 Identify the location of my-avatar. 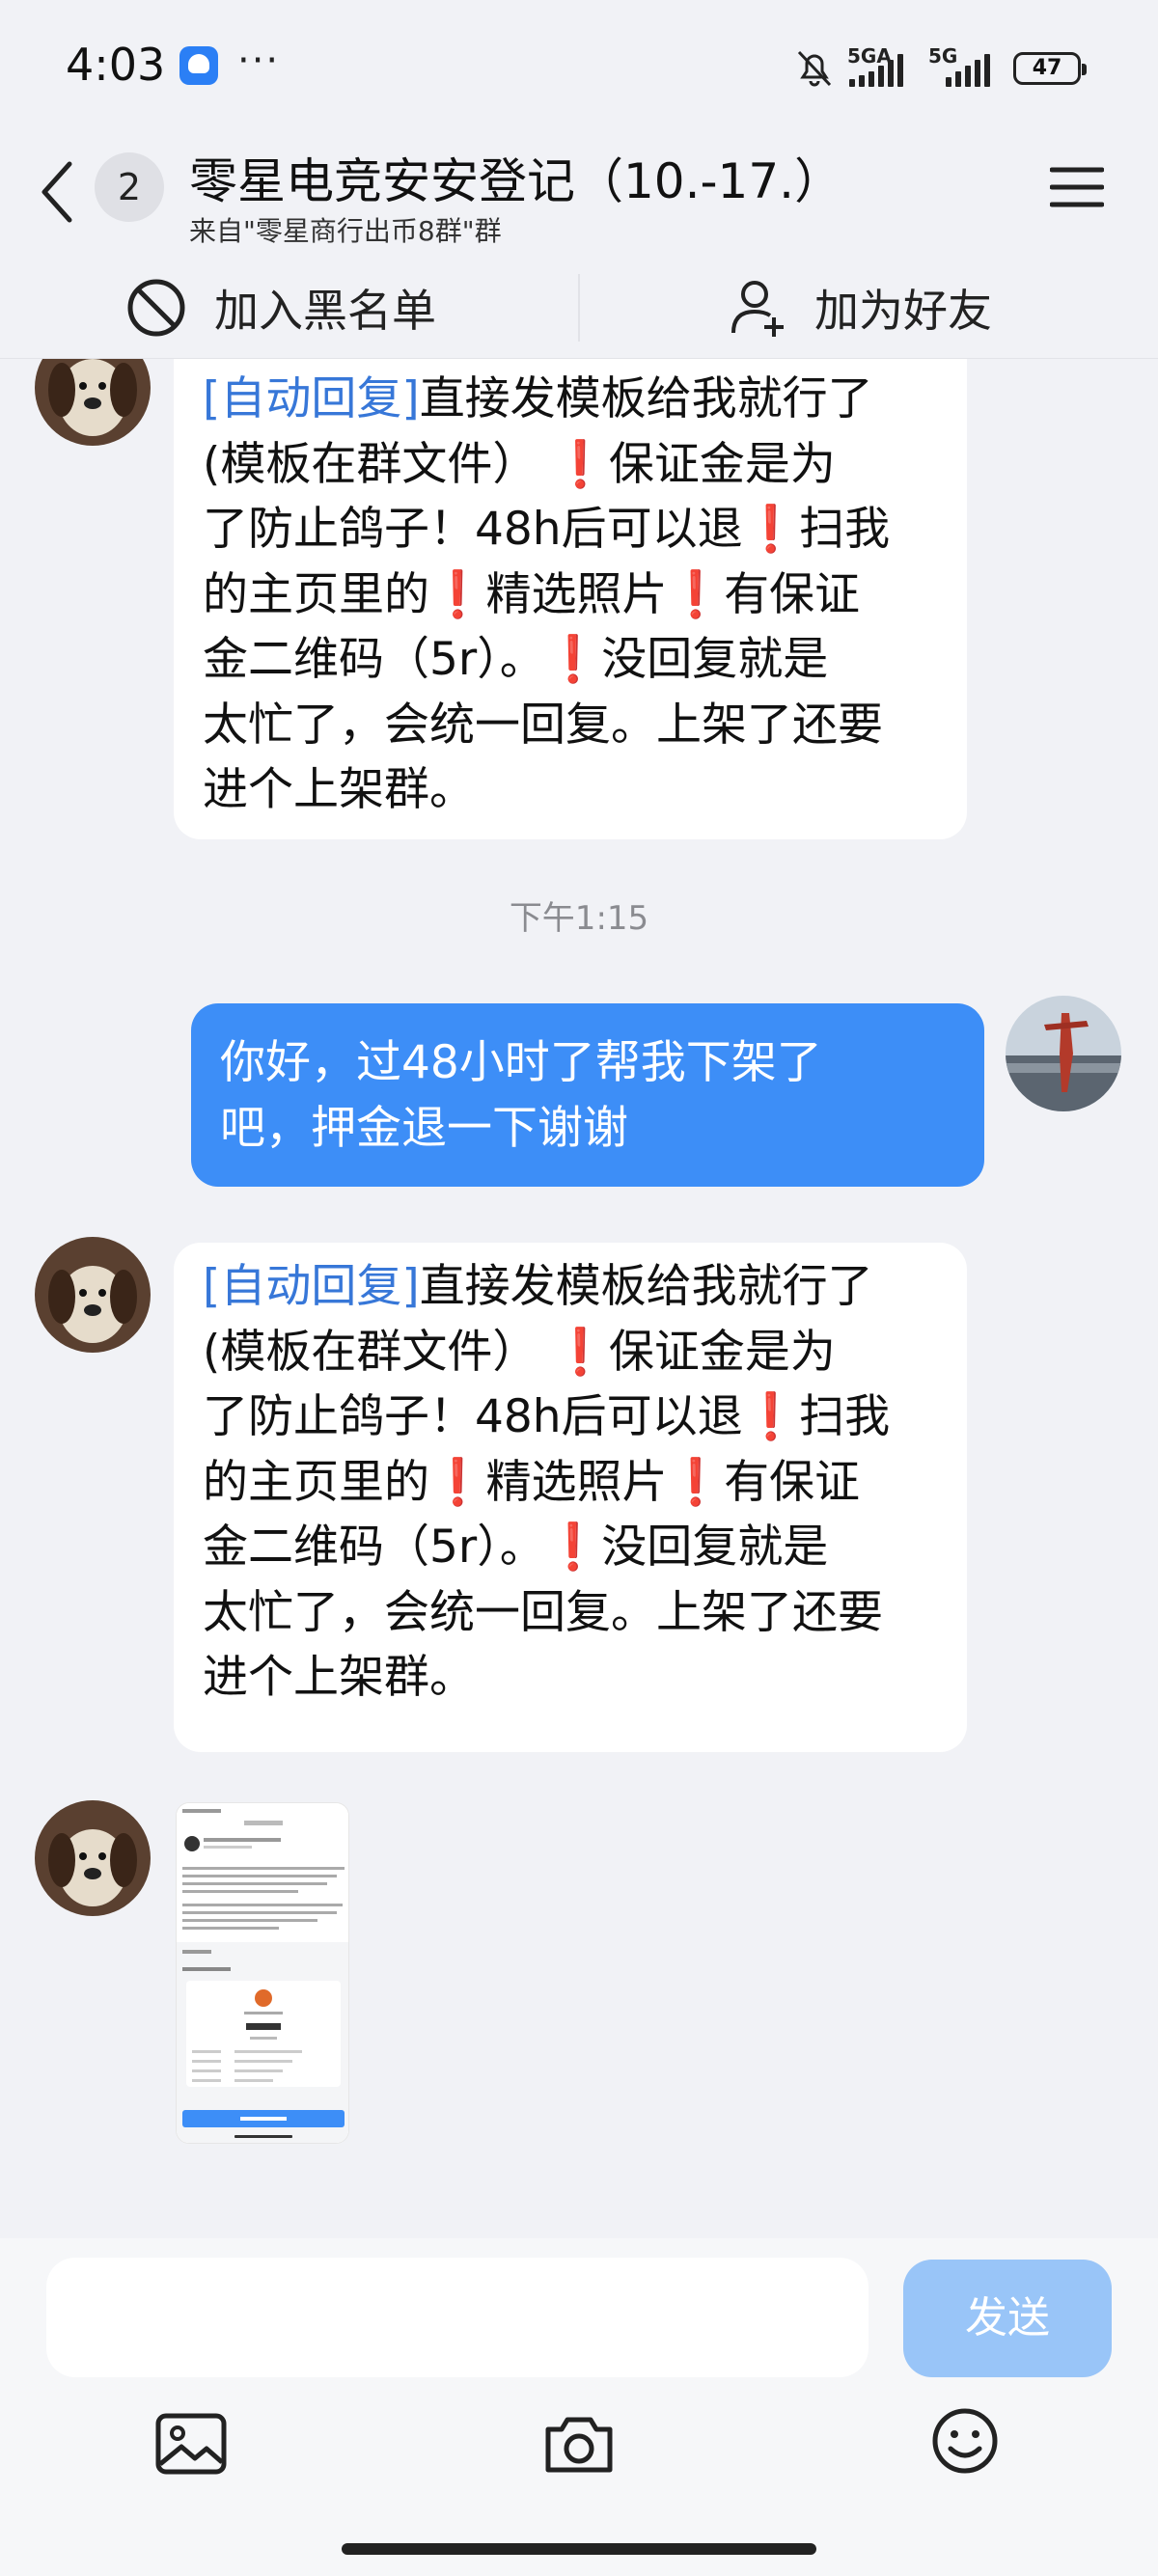
(1063, 1053).